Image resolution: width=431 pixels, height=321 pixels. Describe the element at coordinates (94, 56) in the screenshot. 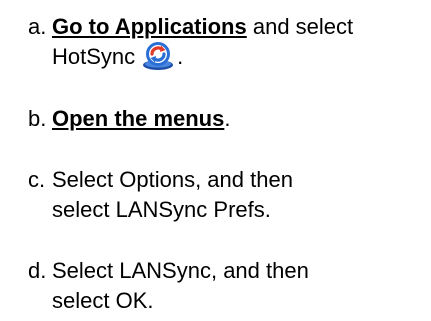

I see `step-text-hotsync: HotSync` at that location.